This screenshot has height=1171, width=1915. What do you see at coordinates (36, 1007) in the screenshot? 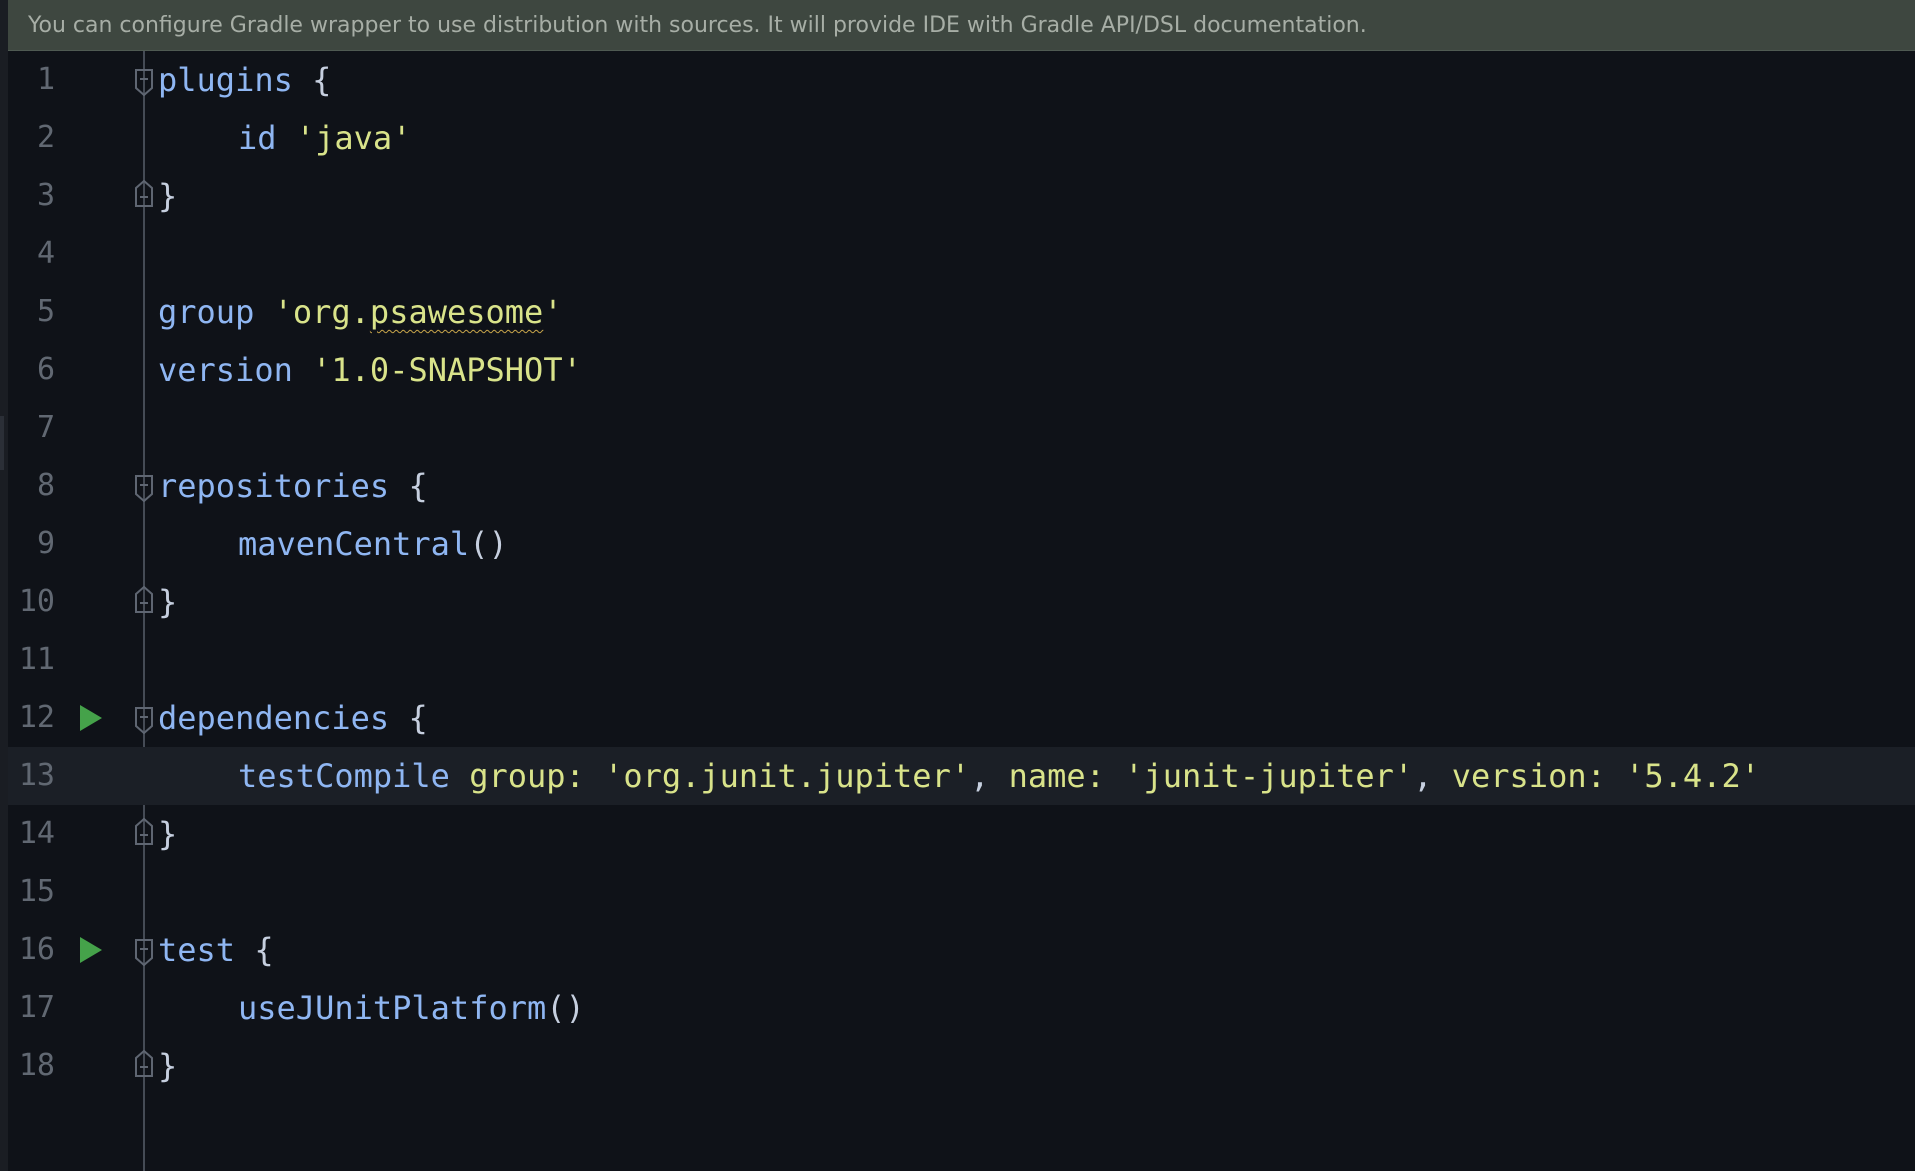
I see `line-number: 17` at bounding box center [36, 1007].